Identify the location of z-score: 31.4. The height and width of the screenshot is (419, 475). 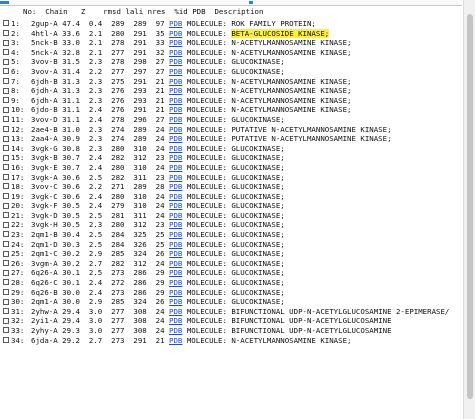
(71, 71).